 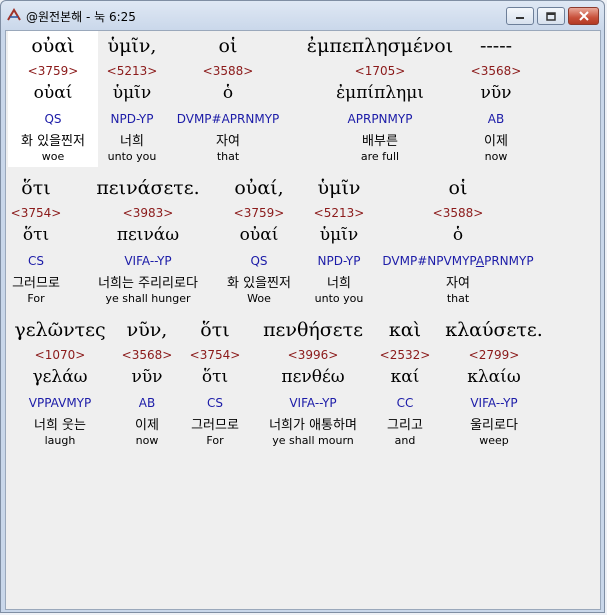 I want to click on greek-word: πενθήσετε, so click(x=313, y=330).